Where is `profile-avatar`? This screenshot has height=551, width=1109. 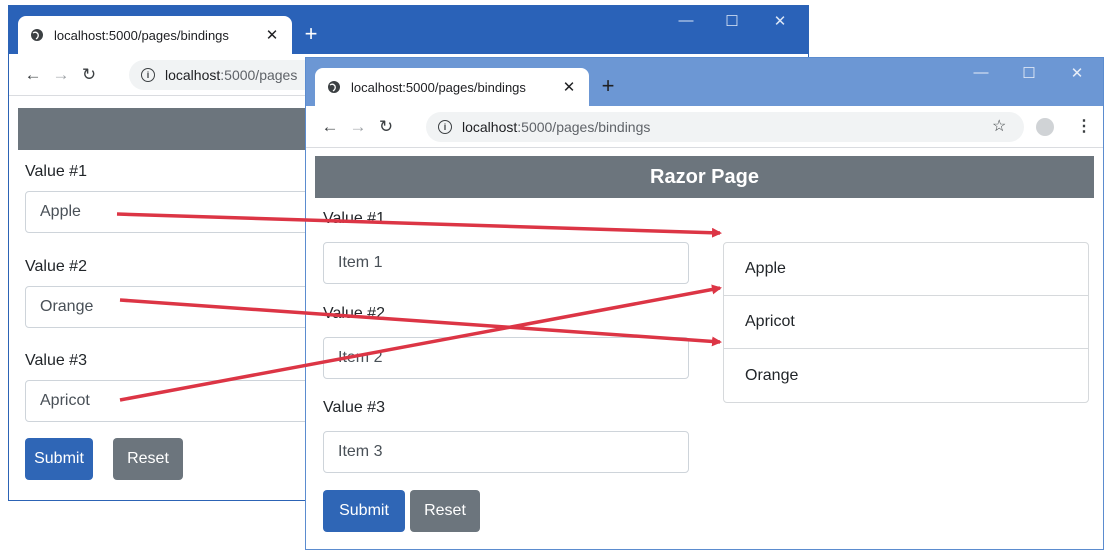
profile-avatar is located at coordinates (1045, 127).